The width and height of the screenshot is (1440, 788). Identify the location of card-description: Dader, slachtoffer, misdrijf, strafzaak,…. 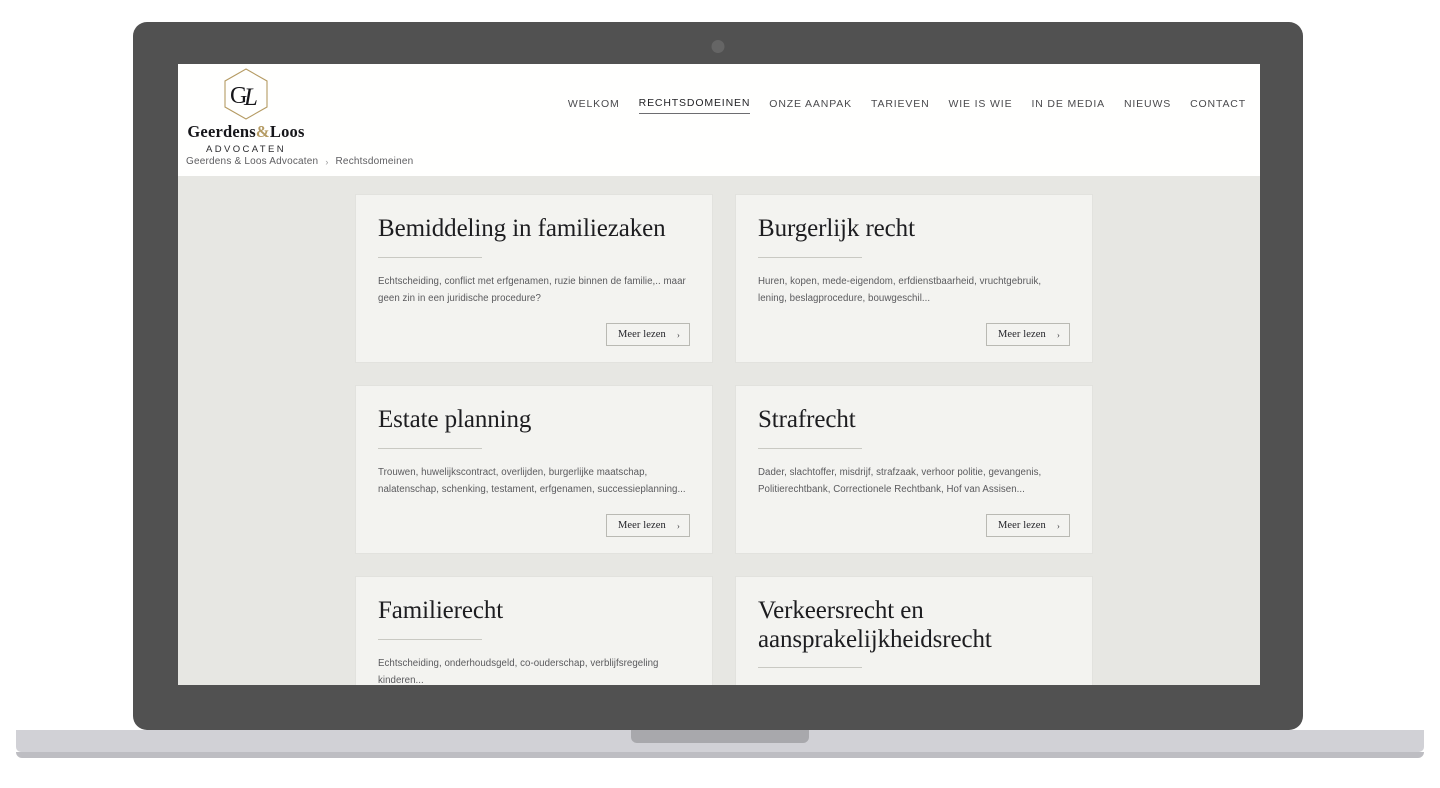
(900, 480).